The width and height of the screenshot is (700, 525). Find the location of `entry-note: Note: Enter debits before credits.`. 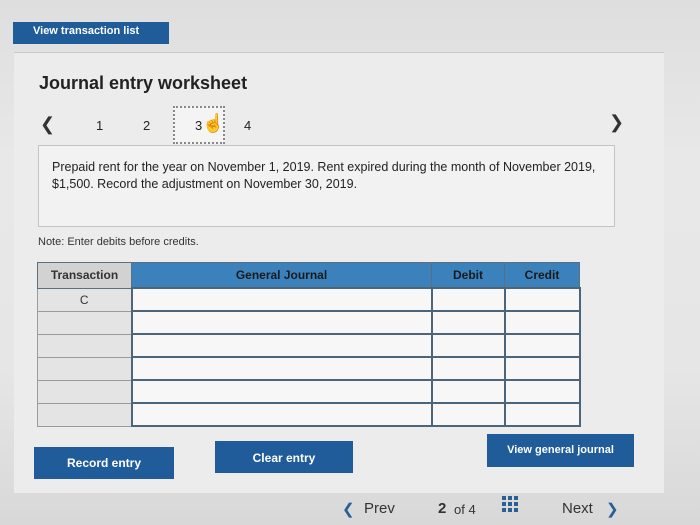

entry-note: Note: Enter debits before credits. is located at coordinates (118, 242).